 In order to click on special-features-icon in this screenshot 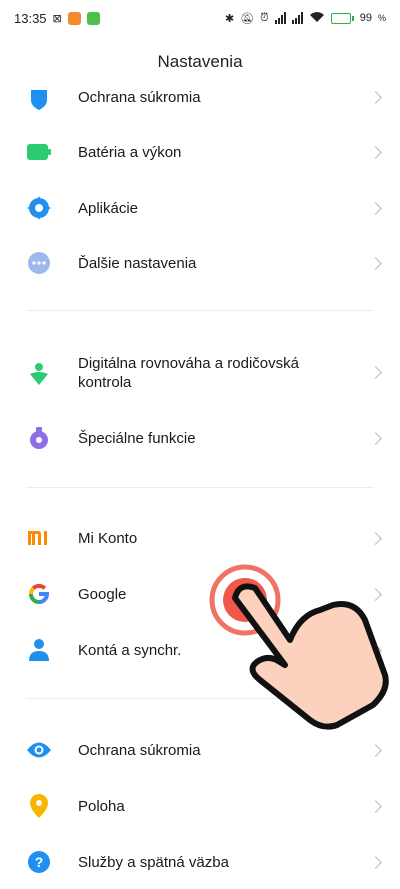, I will do `click(39, 438)`.